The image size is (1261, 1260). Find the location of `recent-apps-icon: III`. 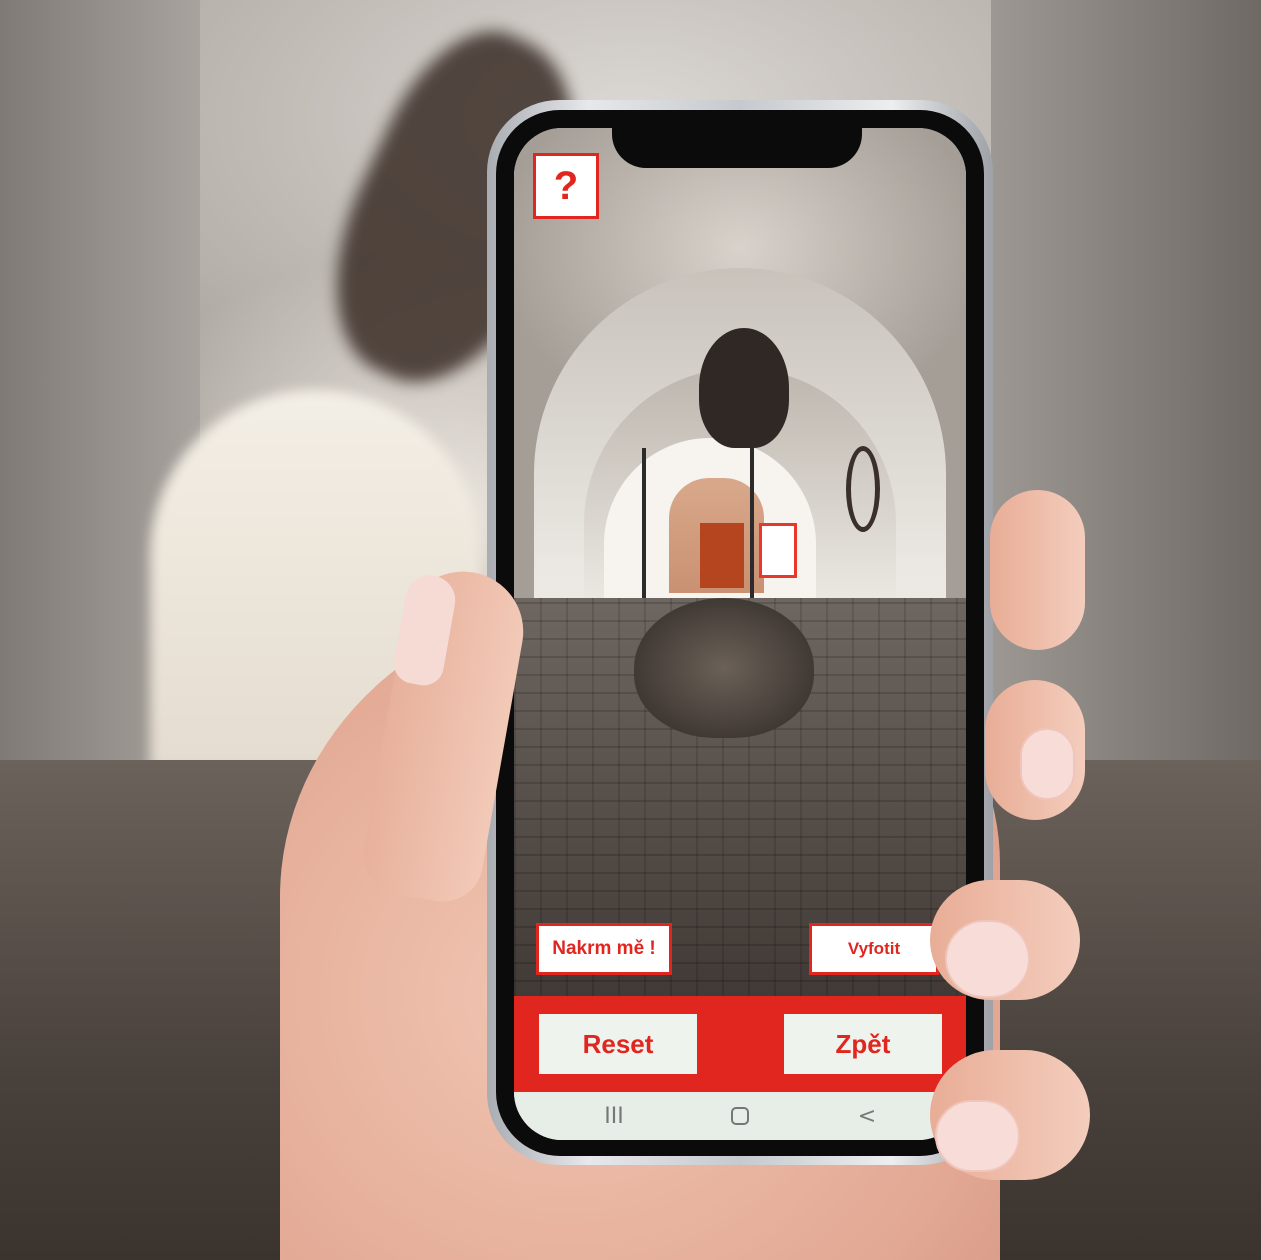

recent-apps-icon: III is located at coordinates (614, 1116).